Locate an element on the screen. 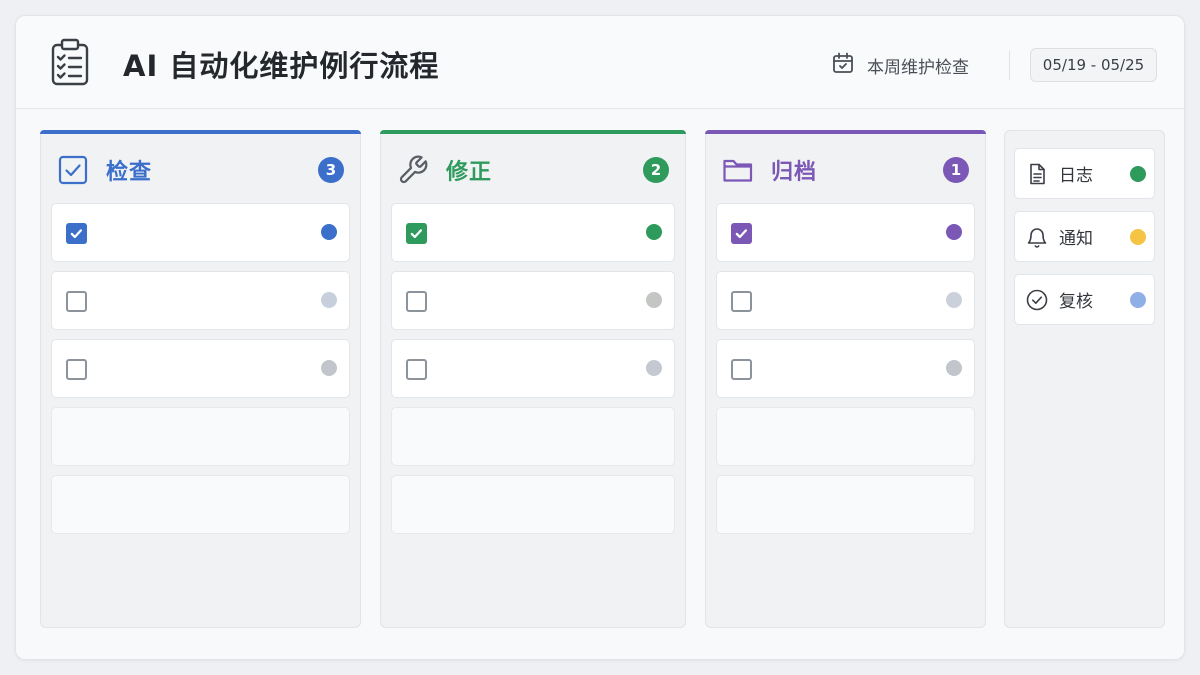 The image size is (1200, 675). column-title: 检查 is located at coordinates (129, 172).